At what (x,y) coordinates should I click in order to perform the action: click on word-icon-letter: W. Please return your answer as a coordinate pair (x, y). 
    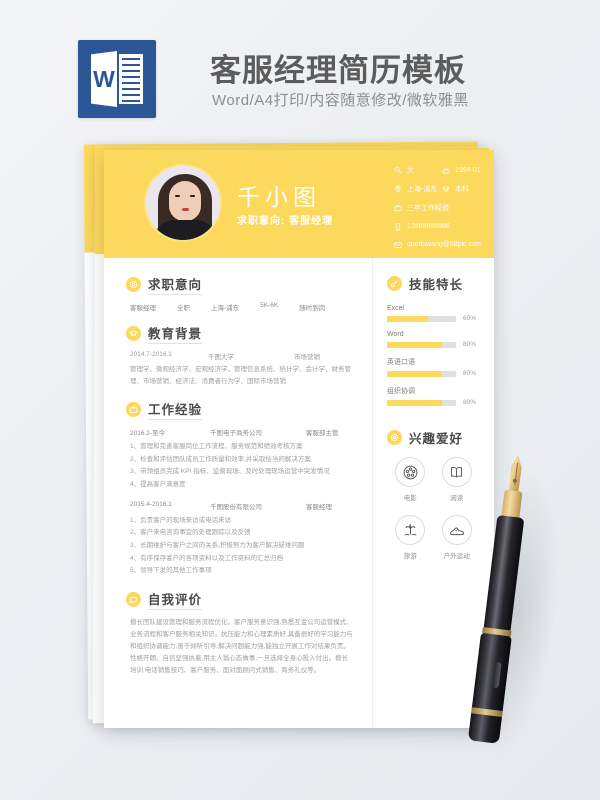
    Looking at the image, I should click on (104, 78).